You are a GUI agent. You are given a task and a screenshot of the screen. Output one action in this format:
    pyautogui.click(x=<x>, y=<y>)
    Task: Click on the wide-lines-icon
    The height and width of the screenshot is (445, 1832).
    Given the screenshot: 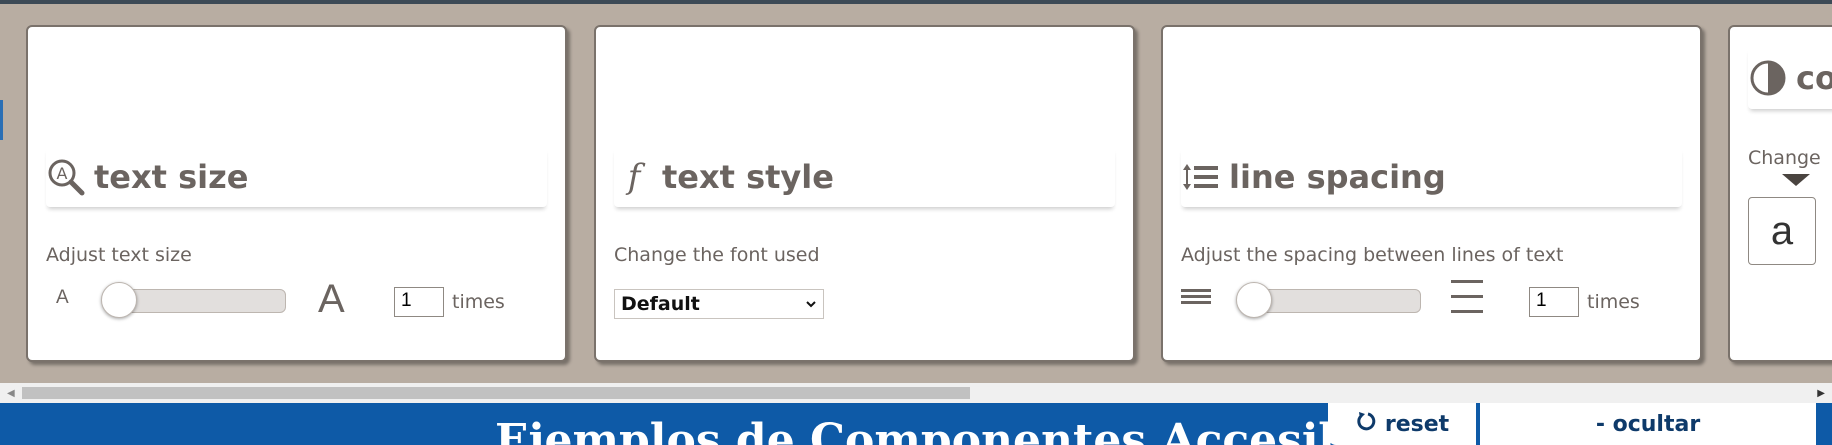 What is the action you would take?
    pyautogui.click(x=1467, y=299)
    